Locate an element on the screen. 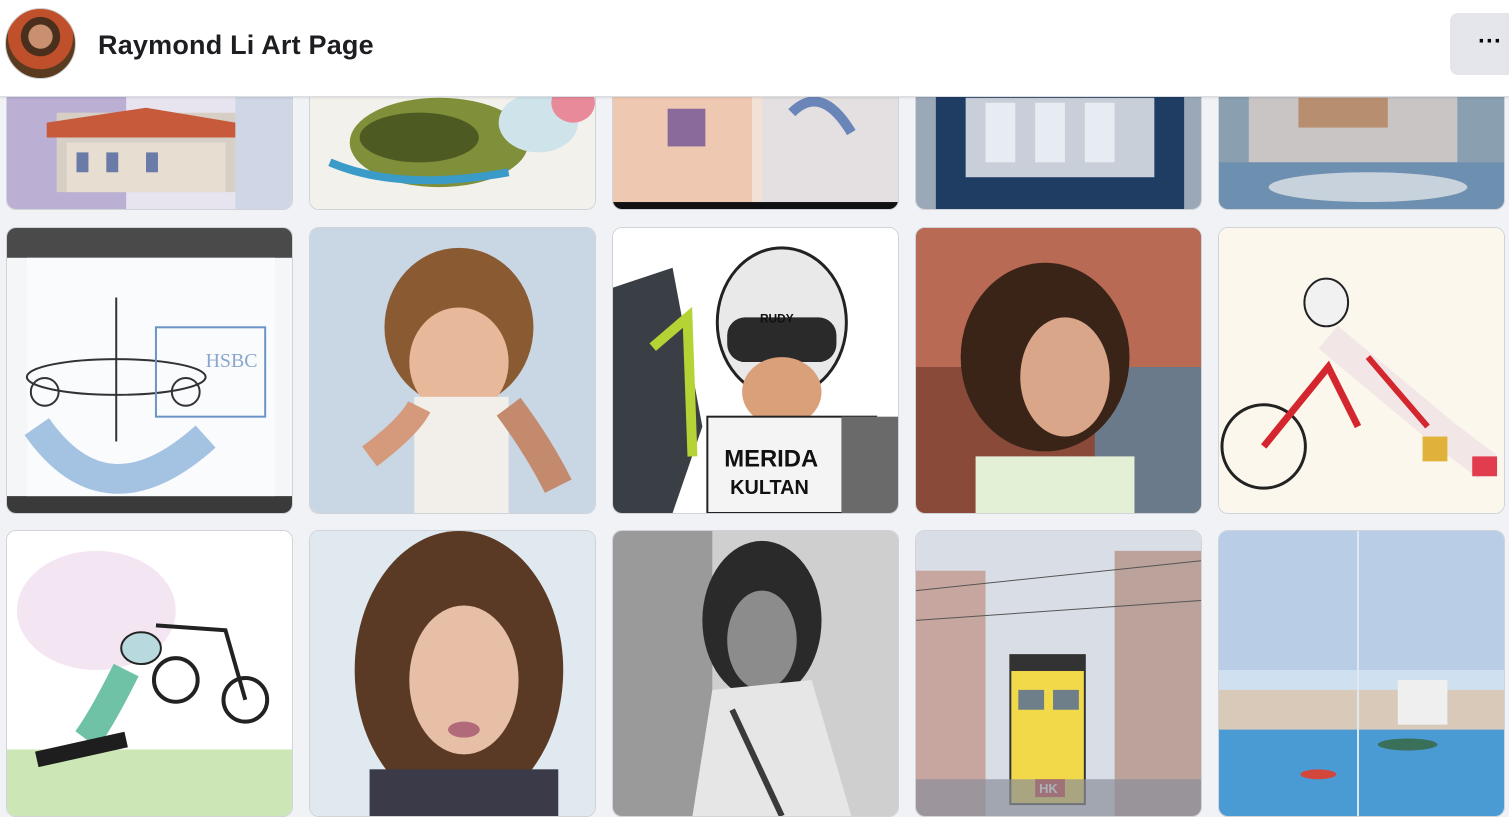  tile-caption: MERIDA is located at coordinates (771, 458).